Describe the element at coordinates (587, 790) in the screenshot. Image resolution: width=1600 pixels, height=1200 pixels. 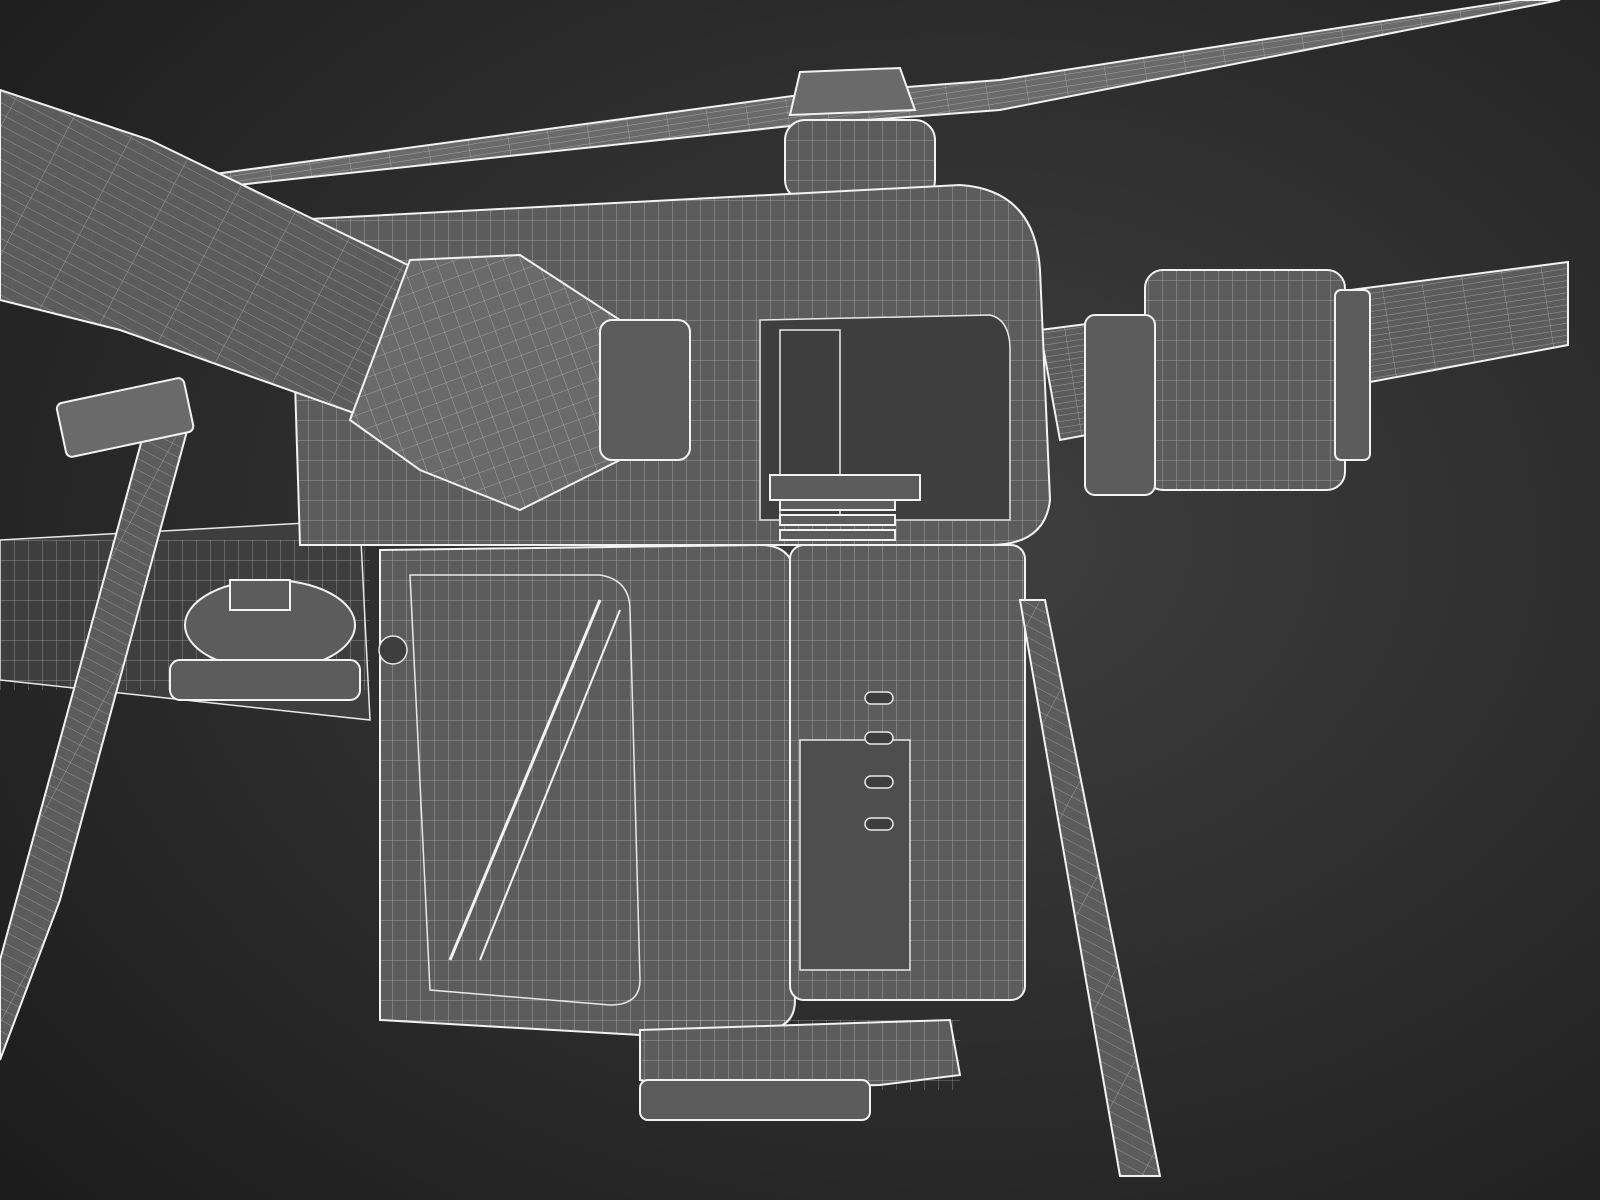
I see `left-battery` at that location.